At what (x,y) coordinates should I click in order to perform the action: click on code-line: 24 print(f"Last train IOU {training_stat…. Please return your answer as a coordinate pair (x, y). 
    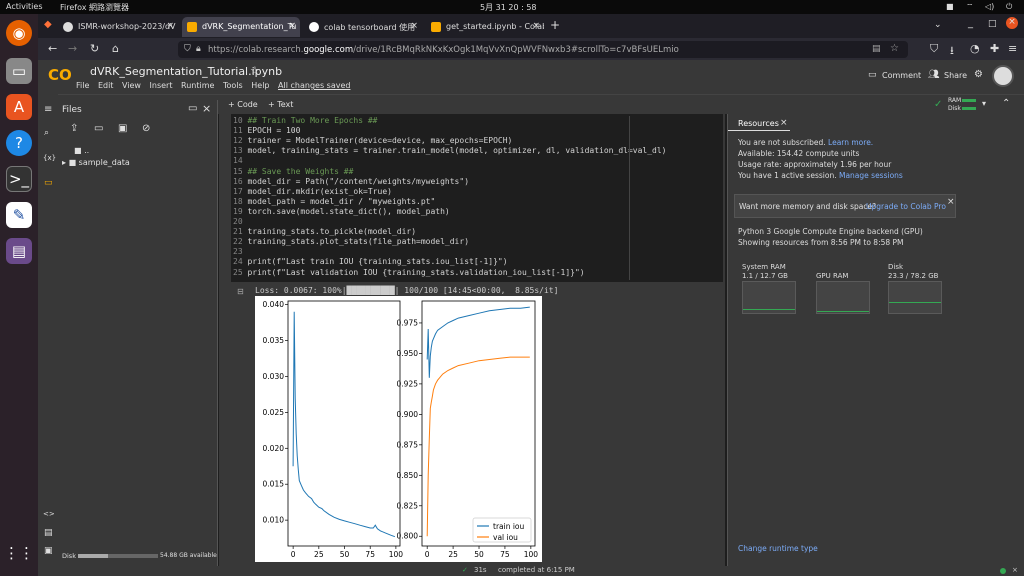
    Looking at the image, I should click on (370, 261).